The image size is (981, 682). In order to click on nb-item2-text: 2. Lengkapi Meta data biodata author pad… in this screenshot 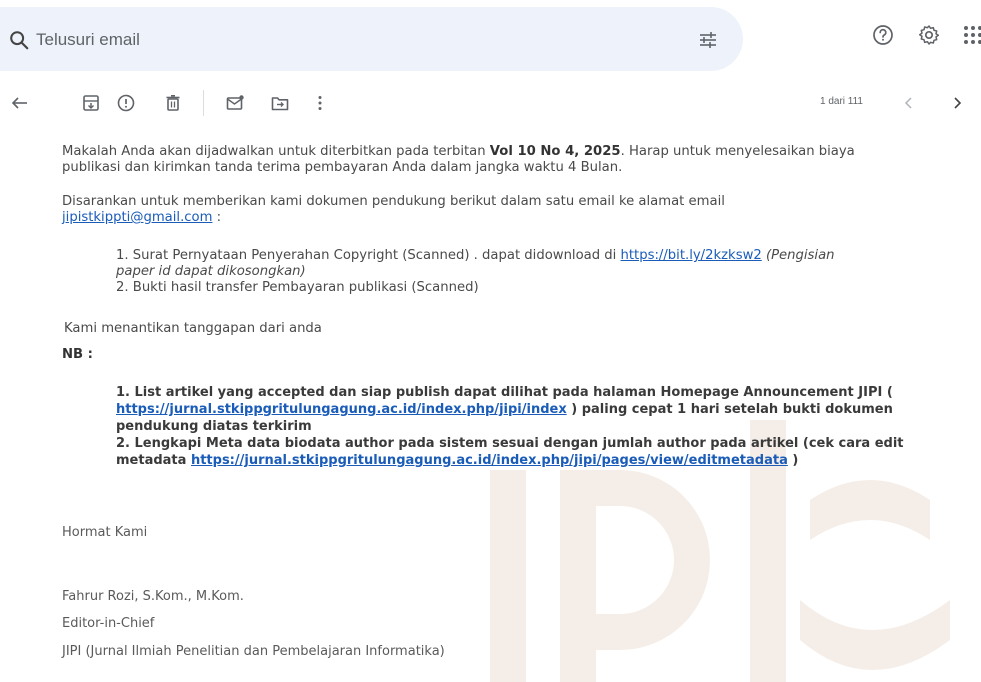, I will do `click(510, 443)`.